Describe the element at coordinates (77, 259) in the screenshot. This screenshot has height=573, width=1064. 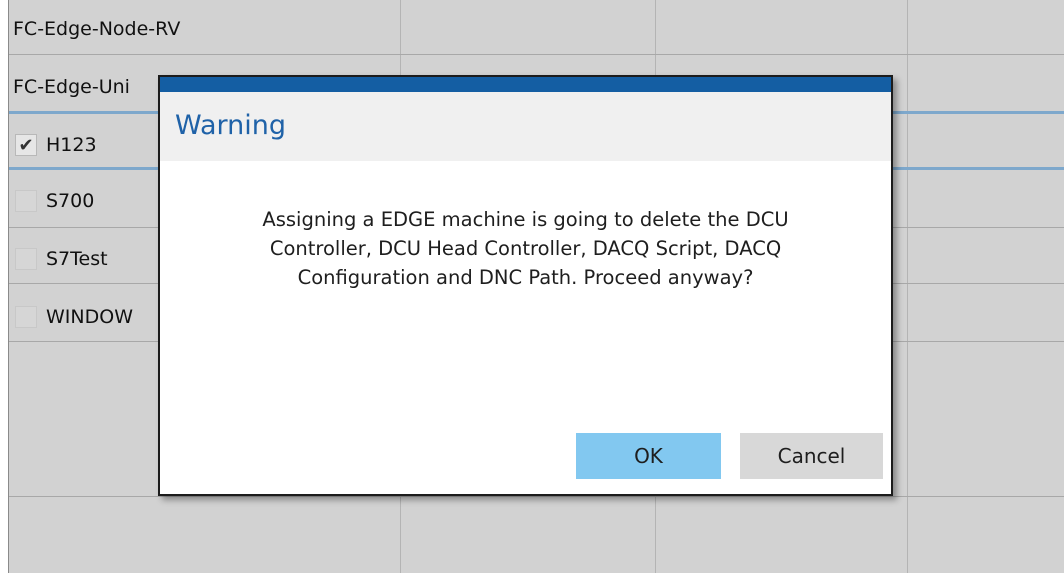
I see `list-item-label: S7Test` at that location.